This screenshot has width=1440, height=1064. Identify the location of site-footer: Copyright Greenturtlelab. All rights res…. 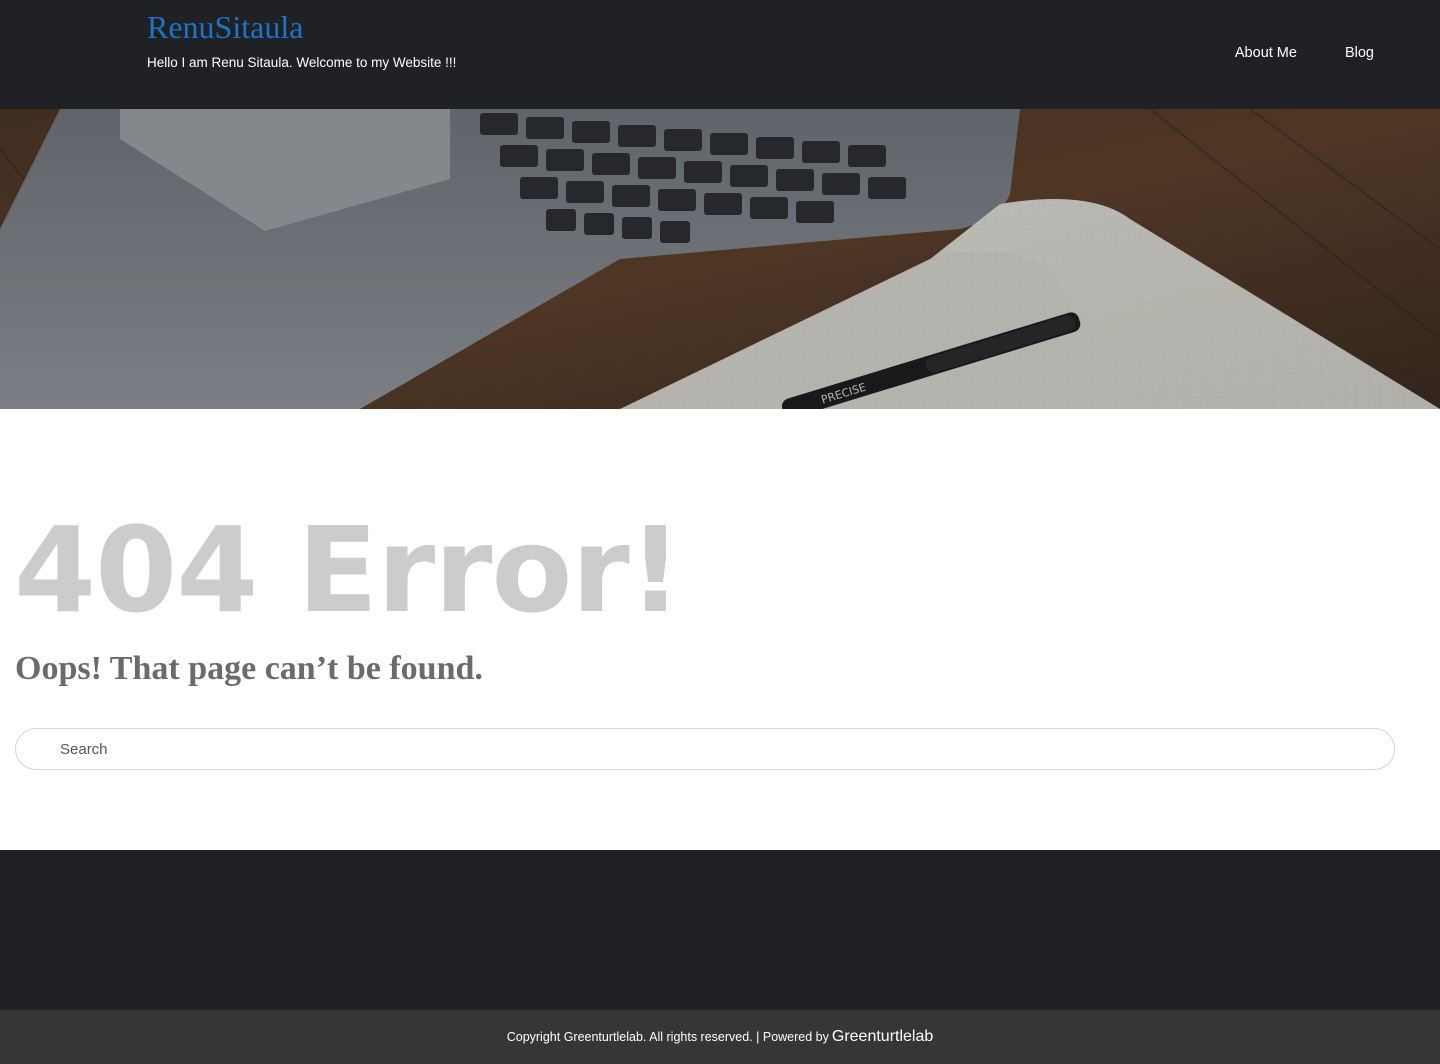
(720, 1037).